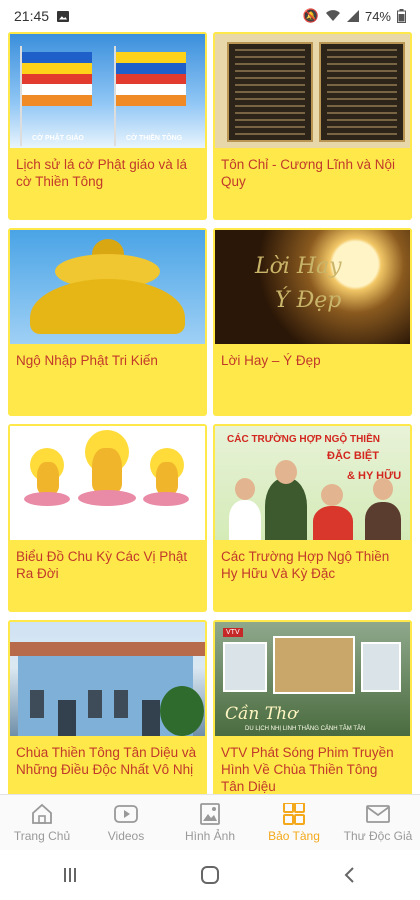 Image resolution: width=420 pixels, height=900 pixels. Describe the element at coordinates (42, 835) in the screenshot. I see `tab-home-label: Trang Chủ` at that location.